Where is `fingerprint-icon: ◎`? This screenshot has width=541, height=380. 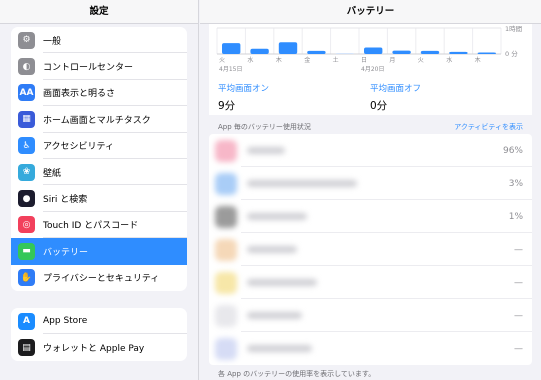
fingerprint-icon: ◎ is located at coordinates (26, 225).